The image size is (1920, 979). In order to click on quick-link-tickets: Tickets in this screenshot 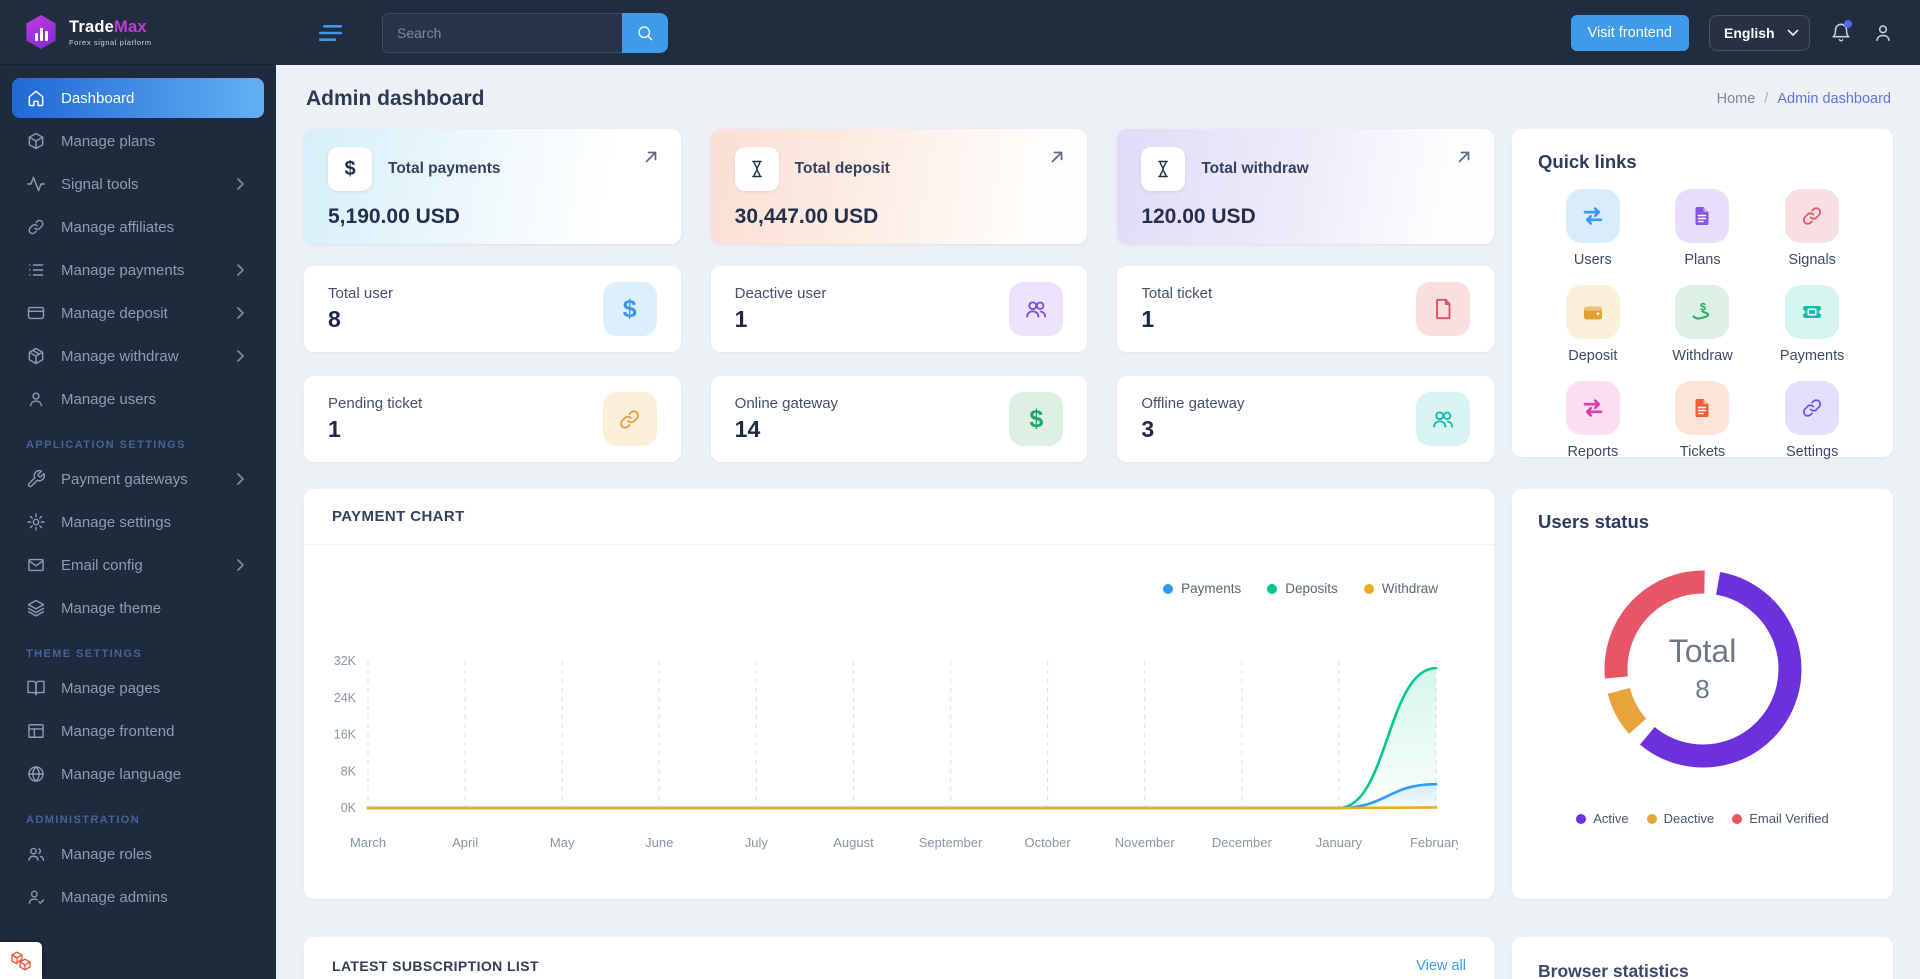, I will do `click(1702, 420)`.